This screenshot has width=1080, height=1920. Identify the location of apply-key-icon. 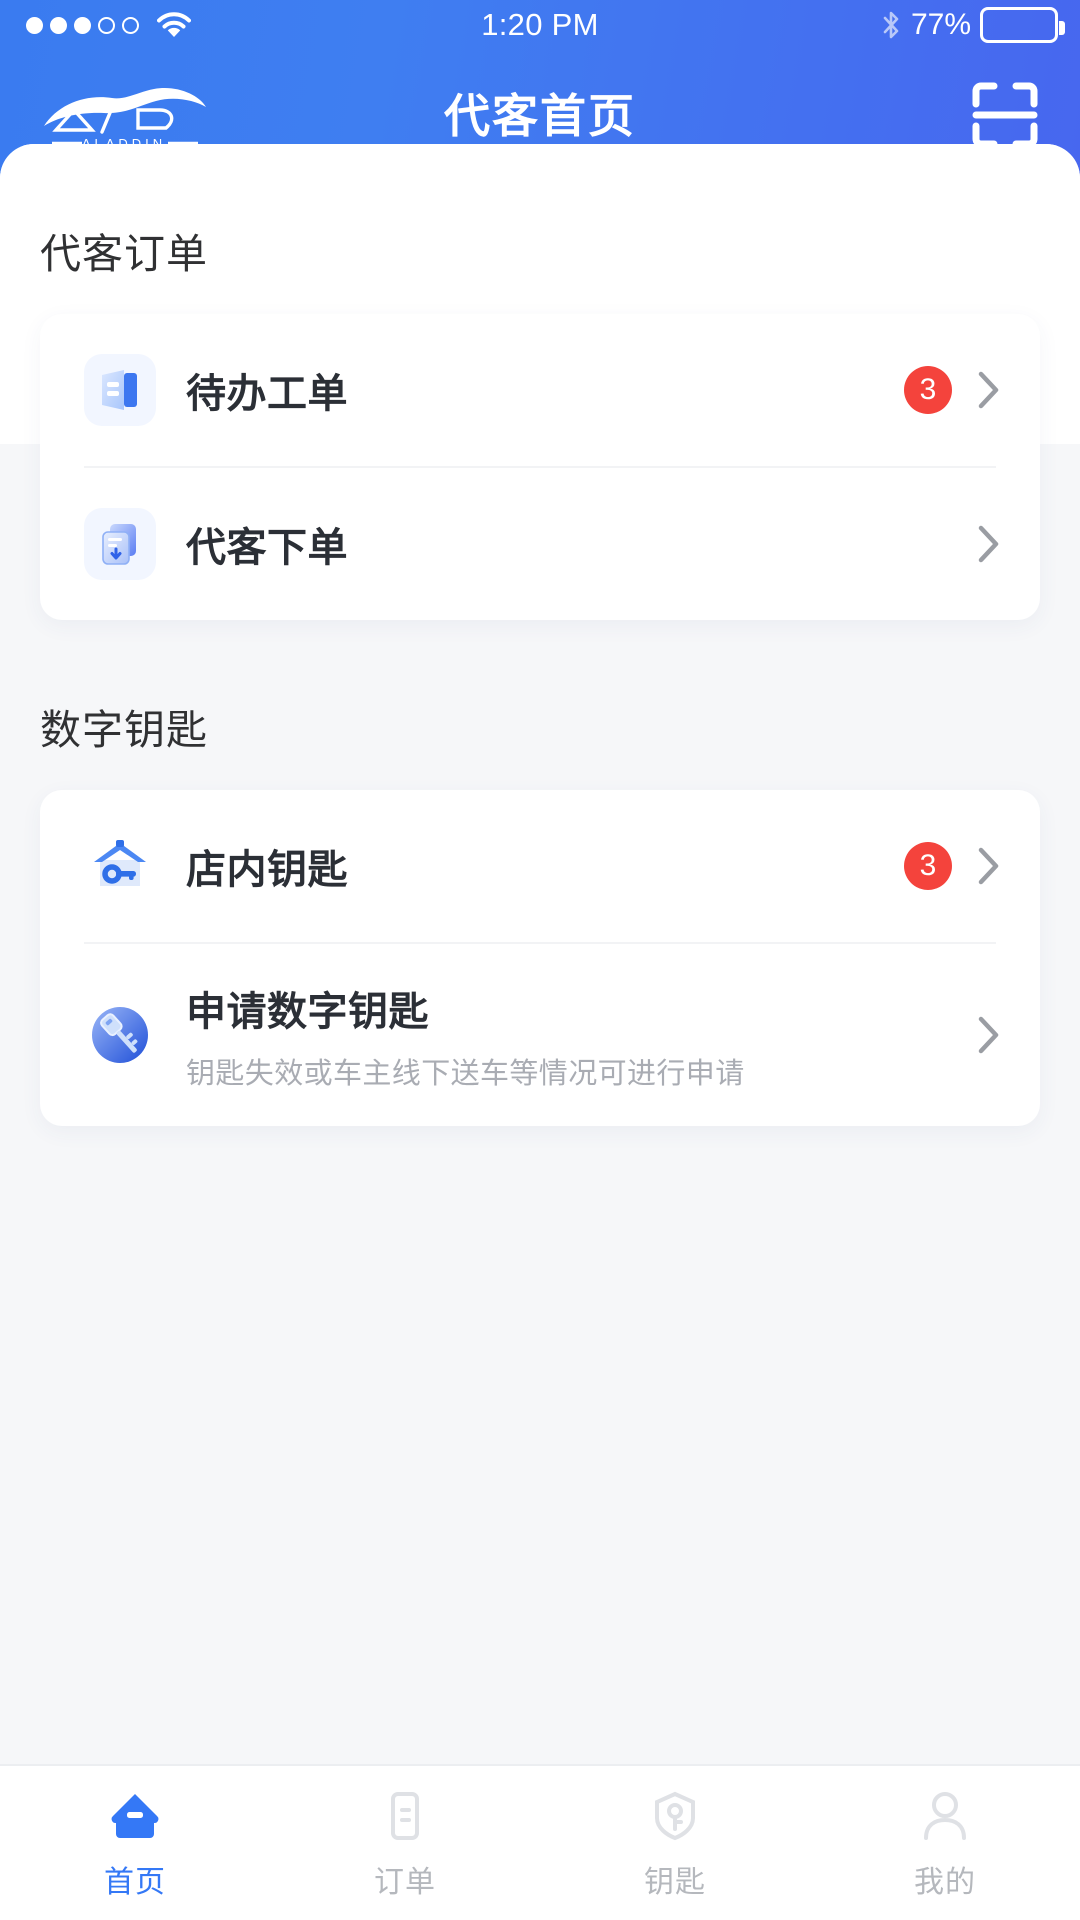
(120, 1035).